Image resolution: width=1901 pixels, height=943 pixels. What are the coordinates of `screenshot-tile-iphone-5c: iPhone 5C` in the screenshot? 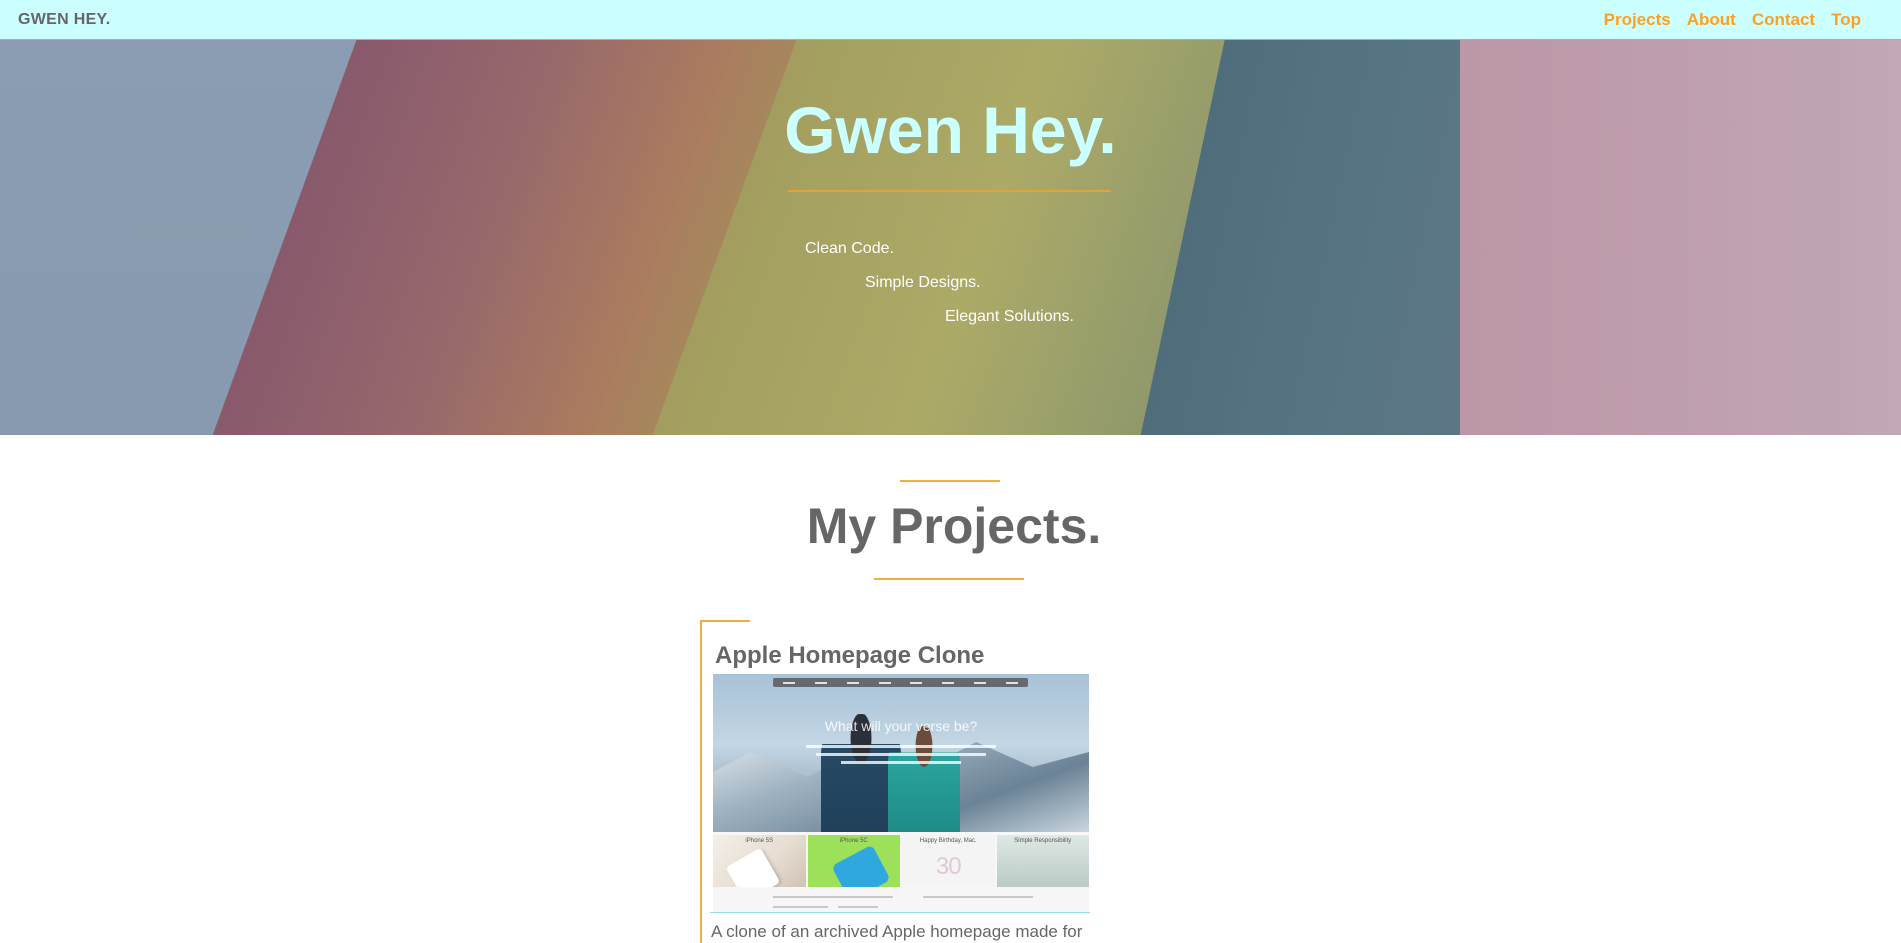 It's located at (853, 861).